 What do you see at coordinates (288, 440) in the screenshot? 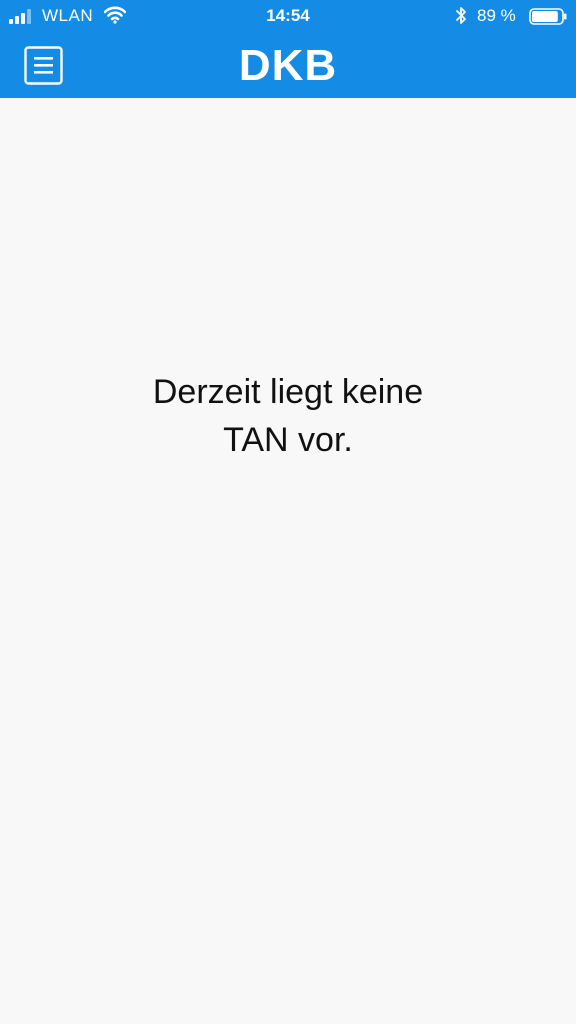
I see `message-line-2: TAN vor.` at bounding box center [288, 440].